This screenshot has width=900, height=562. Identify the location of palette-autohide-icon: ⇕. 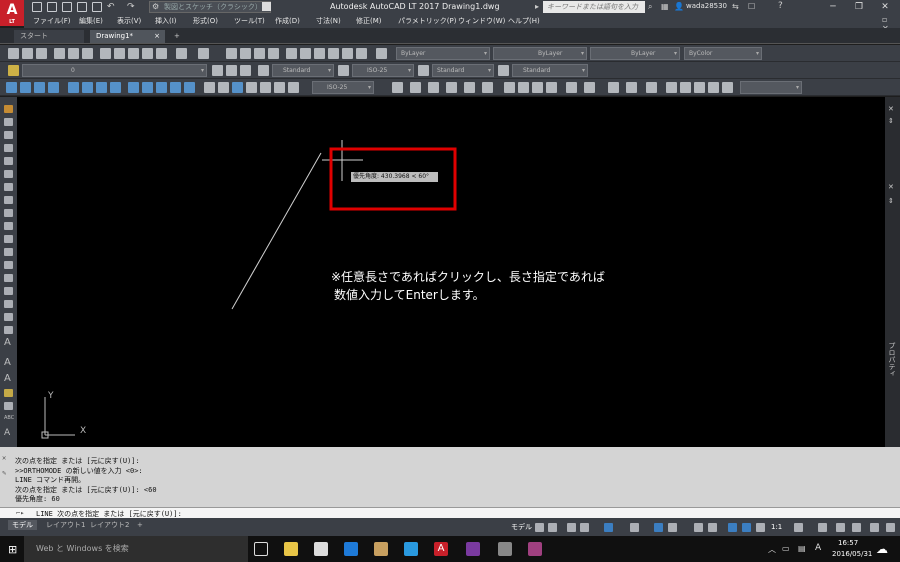
(891, 121).